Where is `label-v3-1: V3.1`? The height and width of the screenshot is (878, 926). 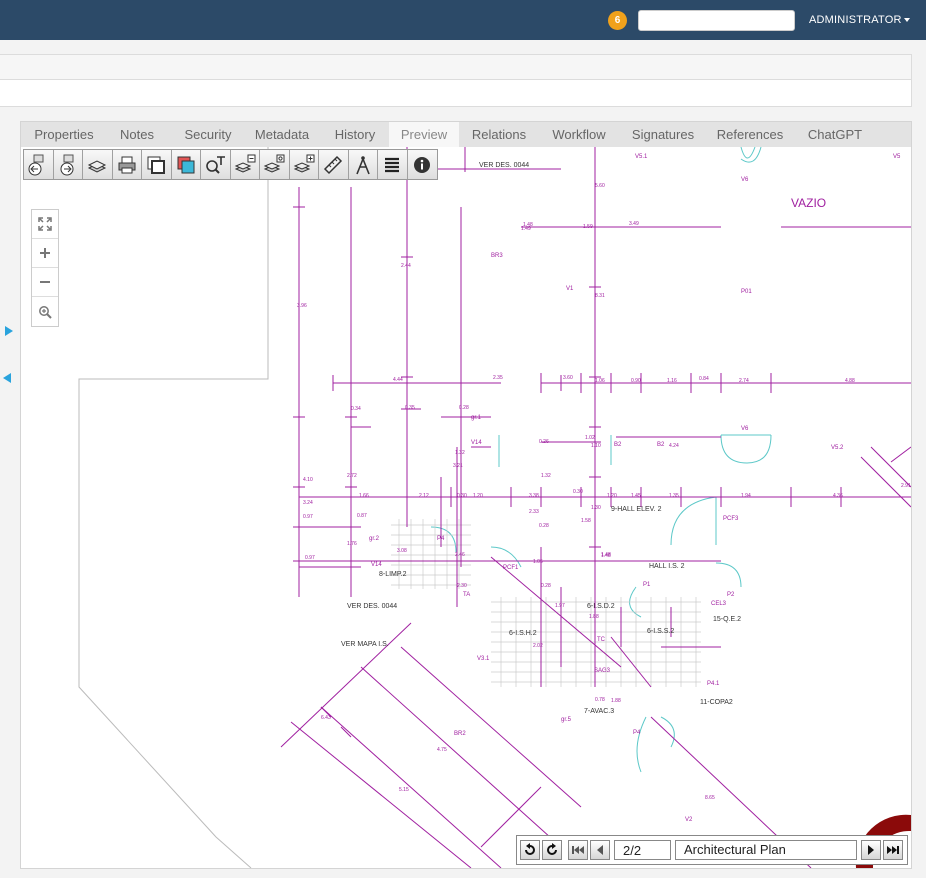 label-v3-1: V3.1 is located at coordinates (483, 659).